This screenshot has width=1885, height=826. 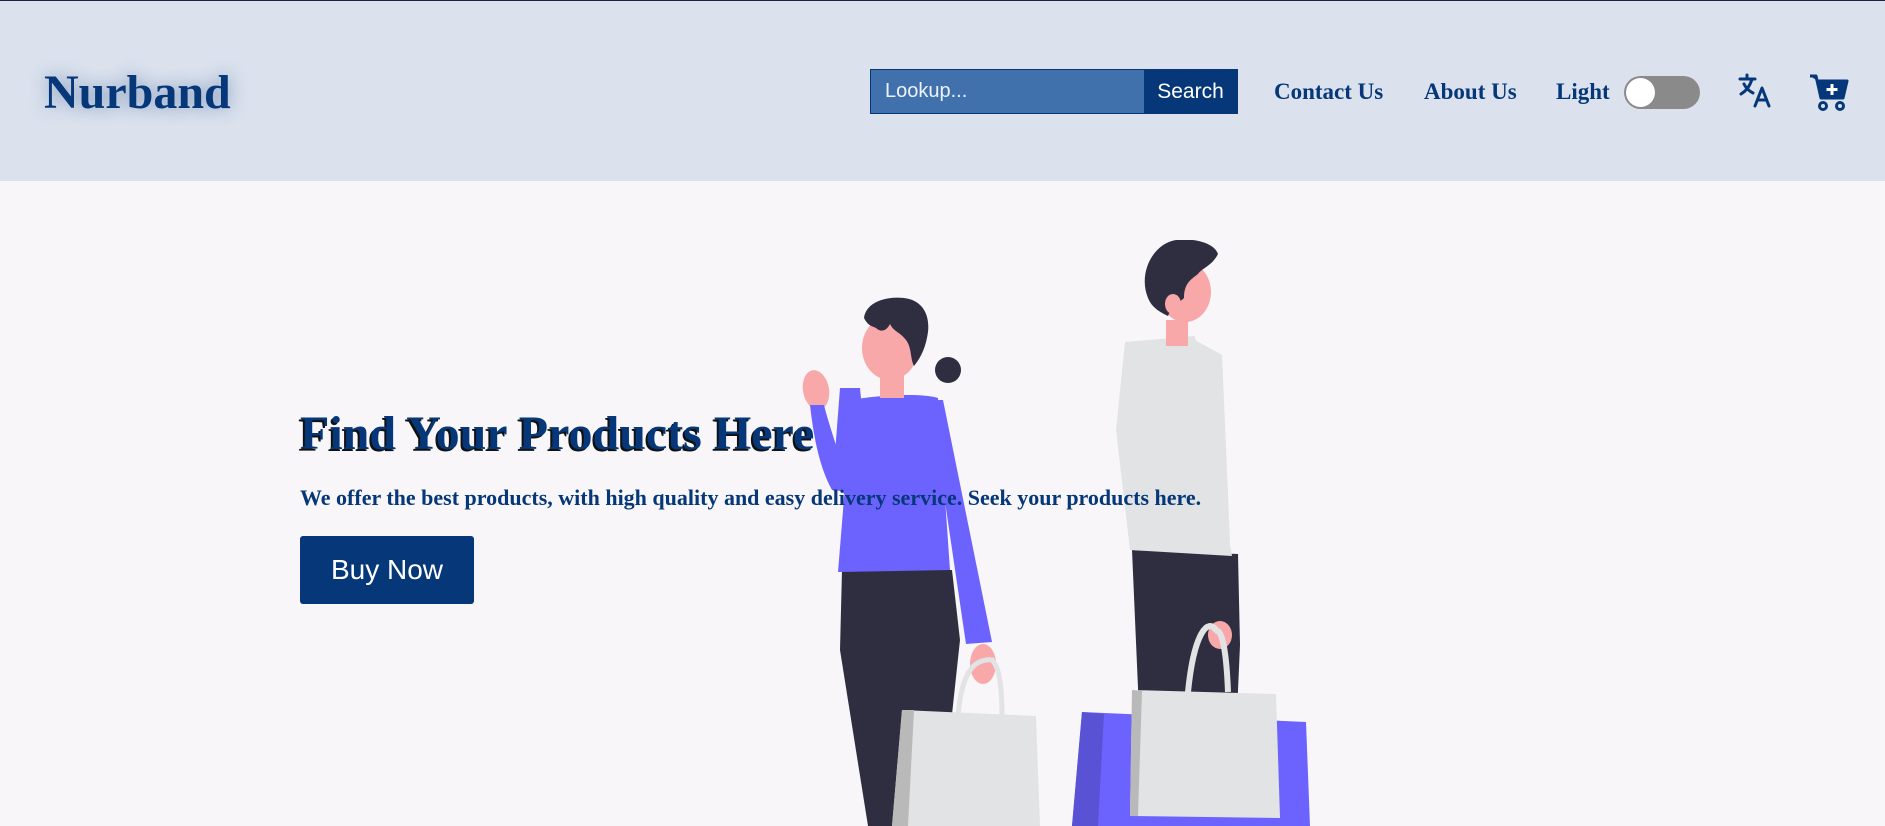 I want to click on translate-icon, so click(x=1755, y=91).